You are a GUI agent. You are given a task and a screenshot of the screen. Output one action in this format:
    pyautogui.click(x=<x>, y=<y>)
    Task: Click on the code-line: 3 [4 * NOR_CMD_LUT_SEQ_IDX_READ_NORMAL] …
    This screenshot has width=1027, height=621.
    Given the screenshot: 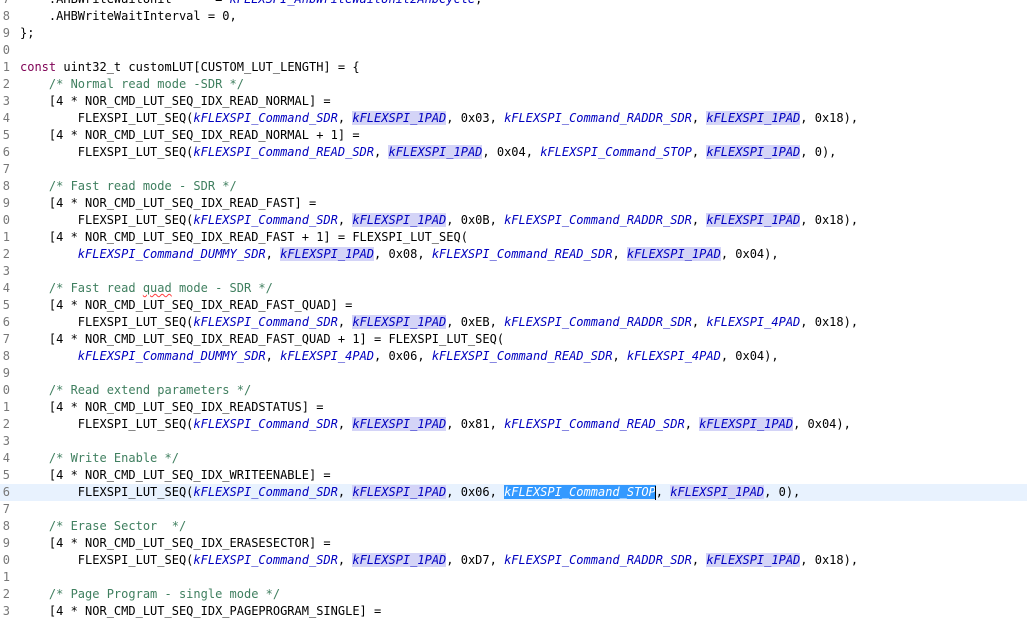 What is the action you would take?
    pyautogui.click(x=513, y=101)
    